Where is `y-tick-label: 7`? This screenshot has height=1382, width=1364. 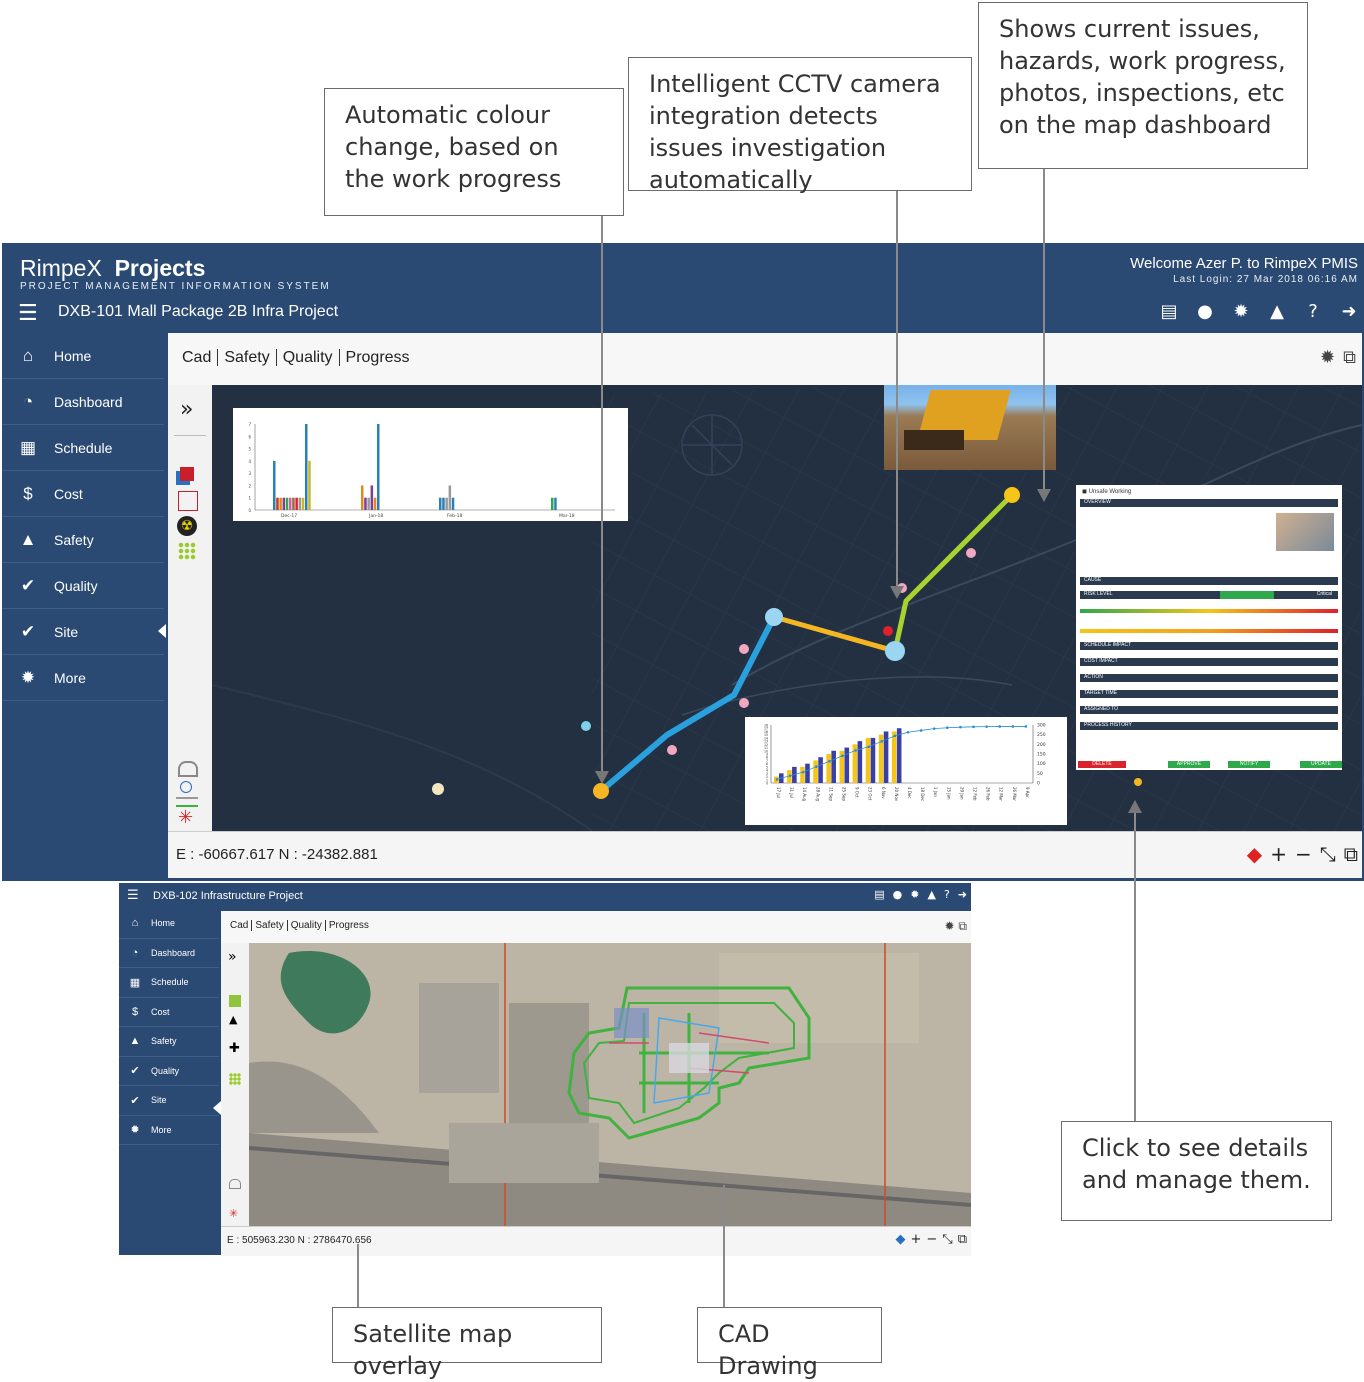 y-tick-label: 7 is located at coordinates (249, 424).